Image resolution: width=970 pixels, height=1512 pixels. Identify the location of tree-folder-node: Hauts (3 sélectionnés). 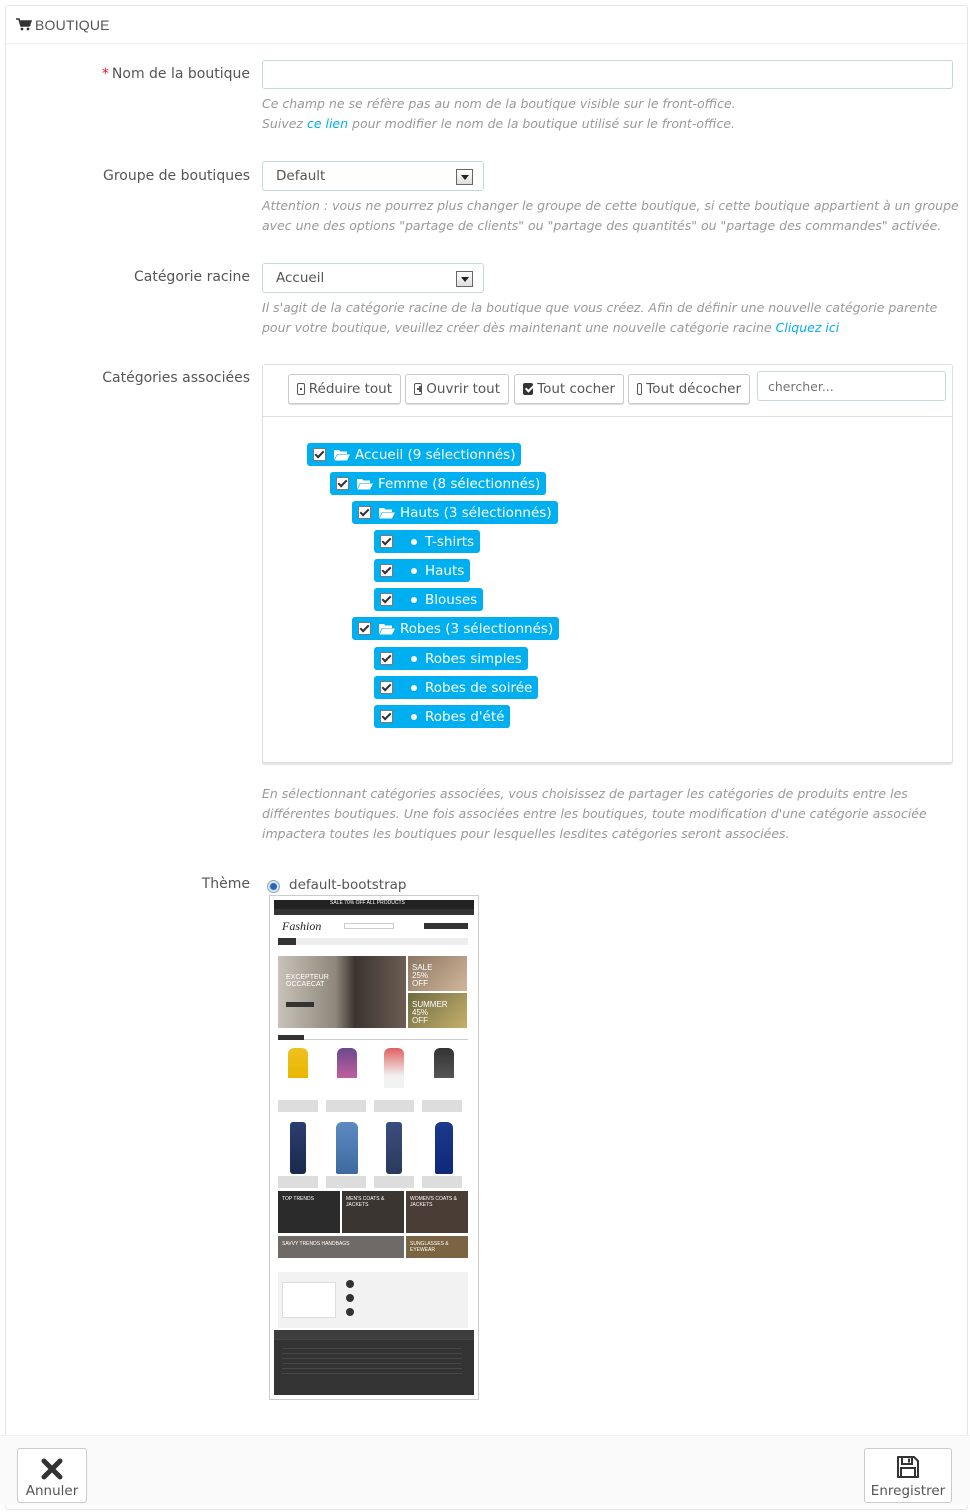
(455, 512).